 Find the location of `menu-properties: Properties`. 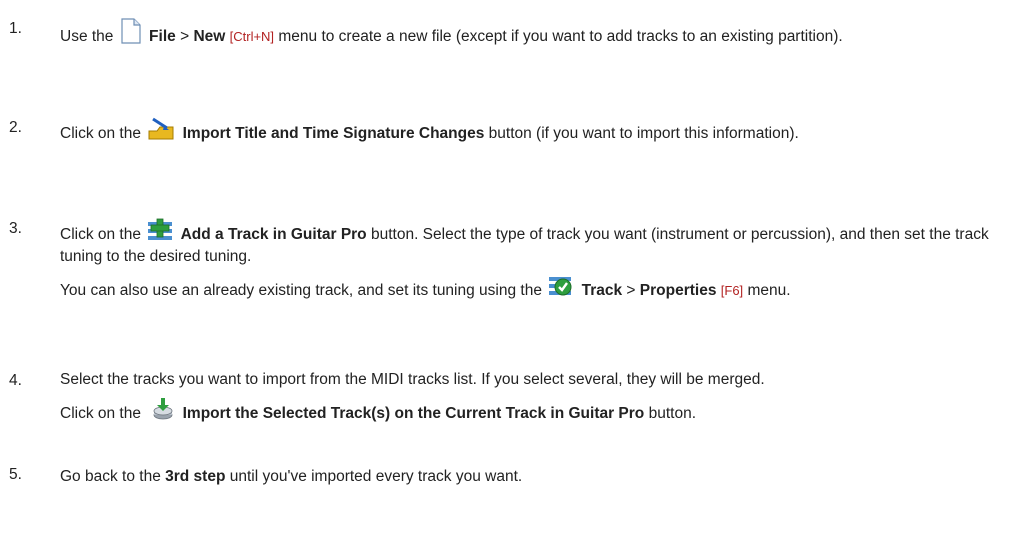

menu-properties: Properties is located at coordinates (678, 290).